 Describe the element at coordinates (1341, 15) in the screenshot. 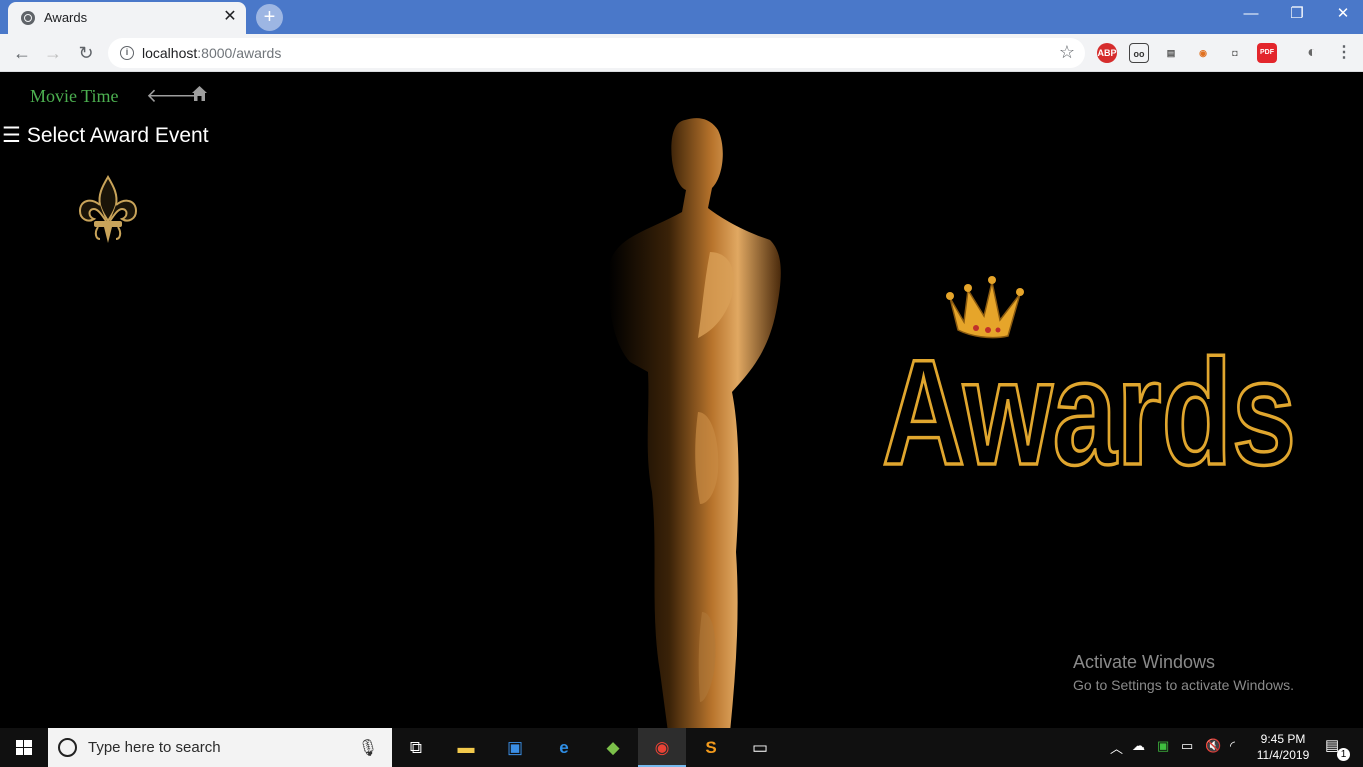

I see `close-window-button: ✕` at that location.